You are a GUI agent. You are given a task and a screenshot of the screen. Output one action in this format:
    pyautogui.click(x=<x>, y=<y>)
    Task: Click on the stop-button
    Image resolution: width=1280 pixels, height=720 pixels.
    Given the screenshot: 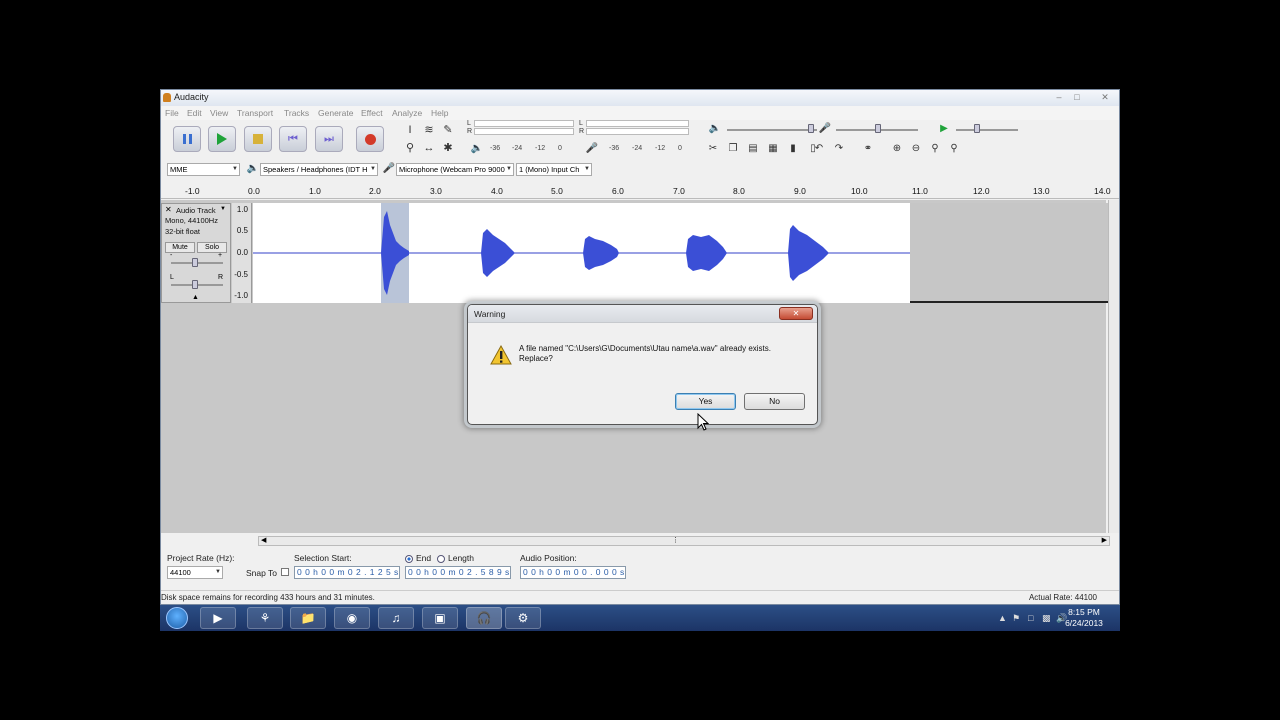 What is the action you would take?
    pyautogui.click(x=258, y=139)
    